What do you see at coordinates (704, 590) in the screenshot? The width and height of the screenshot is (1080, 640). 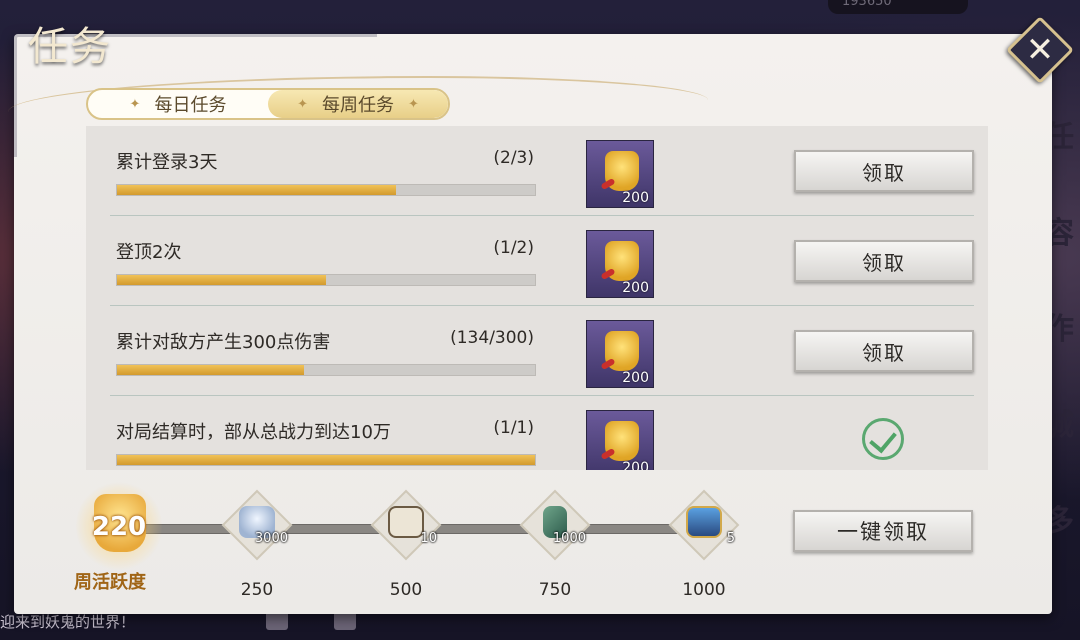 I see `milestone-level: 1000` at bounding box center [704, 590].